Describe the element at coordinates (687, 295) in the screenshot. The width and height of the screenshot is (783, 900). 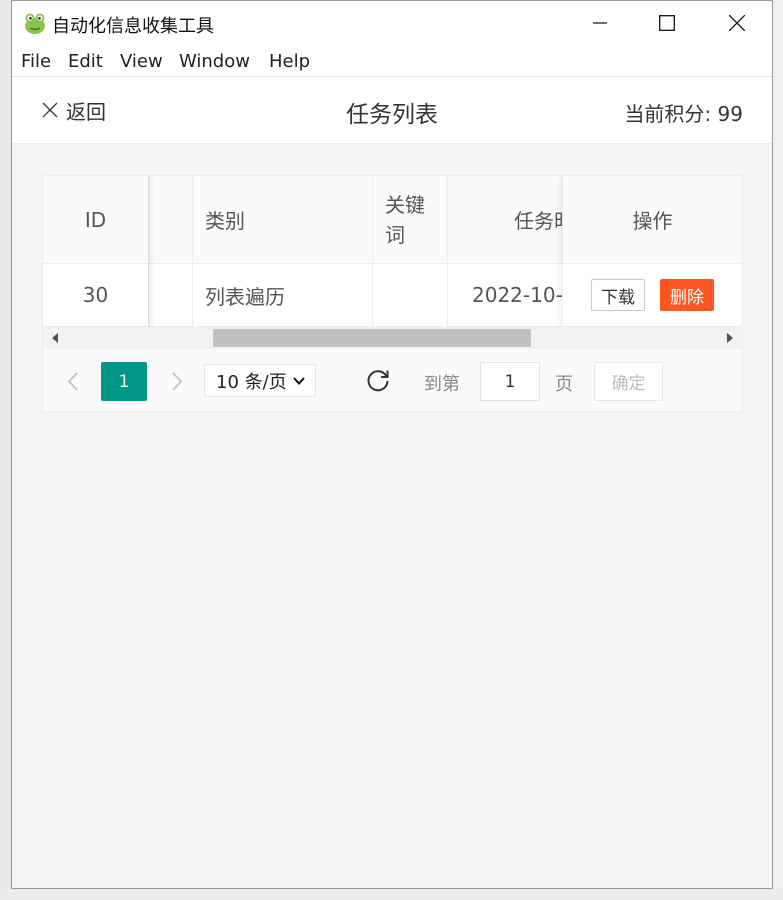
I see `delete-button: 删除` at that location.